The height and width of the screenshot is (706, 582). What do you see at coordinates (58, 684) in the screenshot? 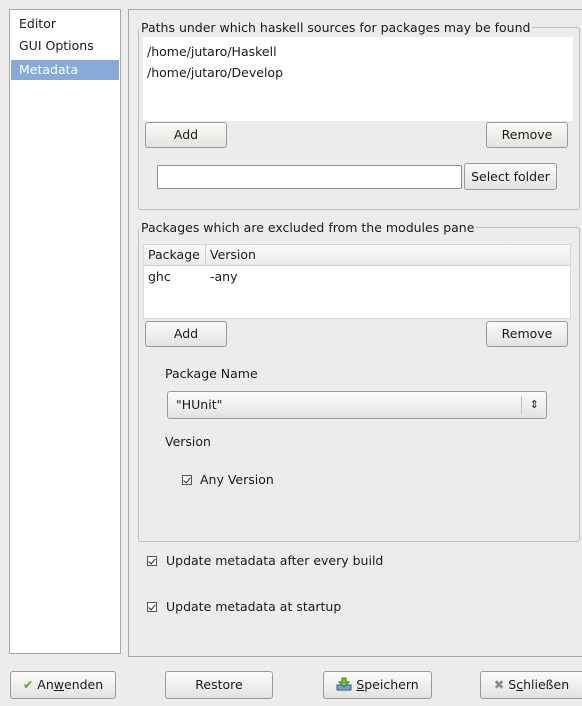
I see `apply-label-mnemonic: w` at bounding box center [58, 684].